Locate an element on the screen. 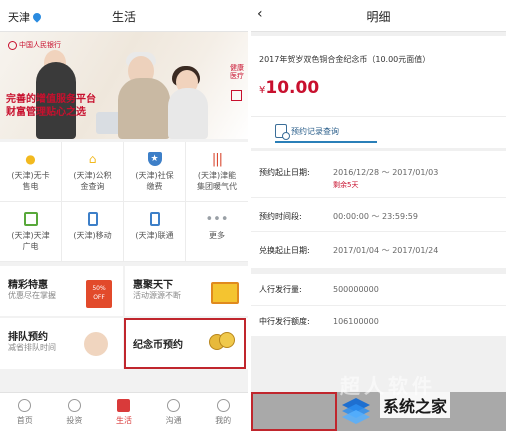  clipboard-search-icon is located at coordinates (282, 132).